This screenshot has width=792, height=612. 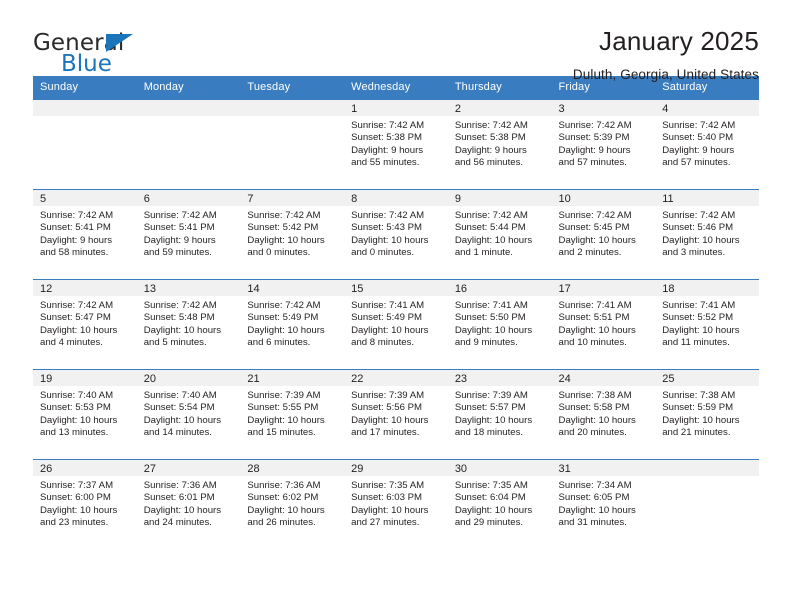 I want to click on daylight-text-cont: and 6 minutes., so click(x=279, y=343).